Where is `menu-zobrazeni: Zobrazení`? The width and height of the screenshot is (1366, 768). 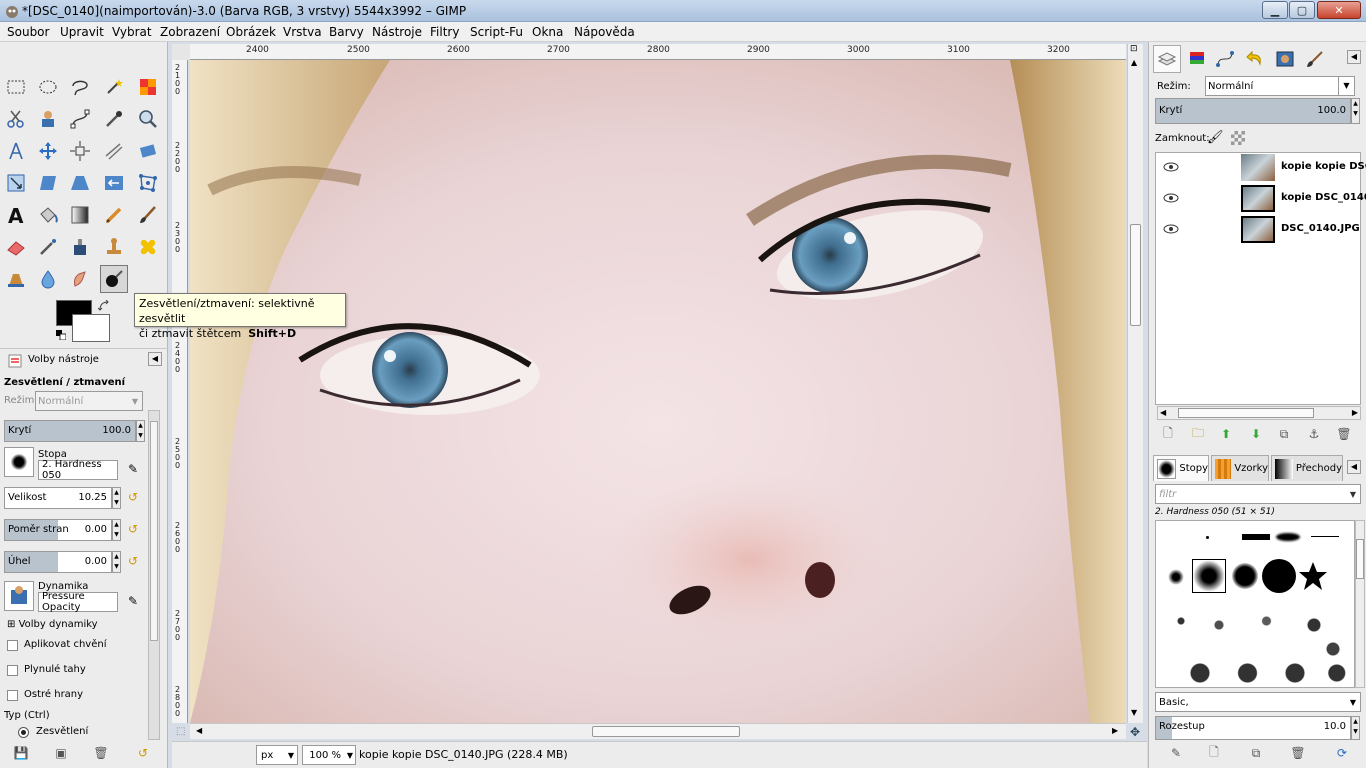 menu-zobrazeni: Zobrazení is located at coordinates (190, 32).